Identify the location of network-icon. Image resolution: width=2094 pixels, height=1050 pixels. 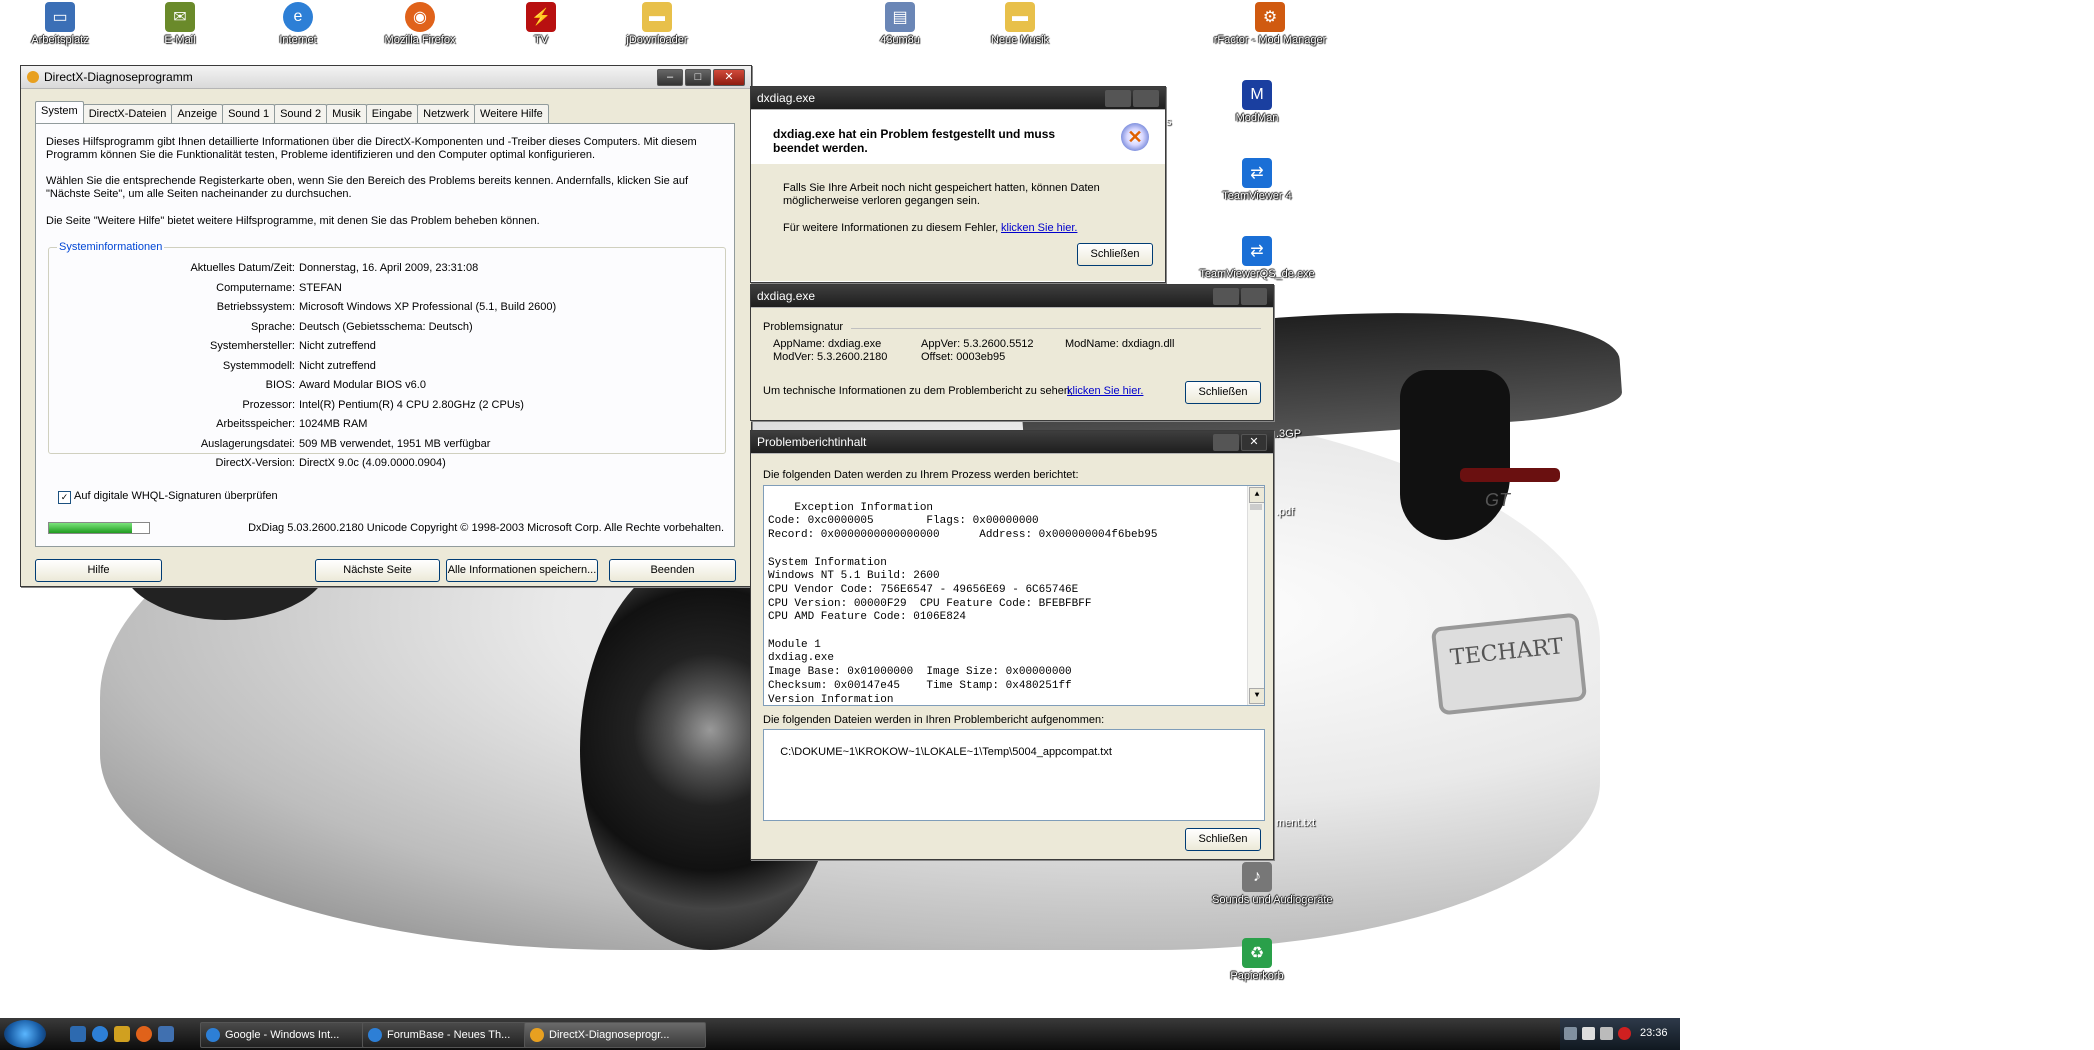
(1606, 1033).